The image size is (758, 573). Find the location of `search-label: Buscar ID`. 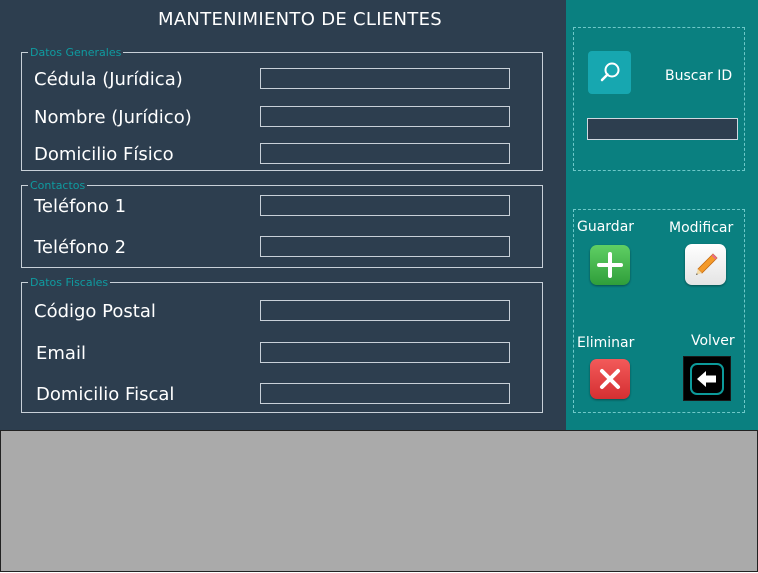

search-label: Buscar ID is located at coordinates (699, 76).